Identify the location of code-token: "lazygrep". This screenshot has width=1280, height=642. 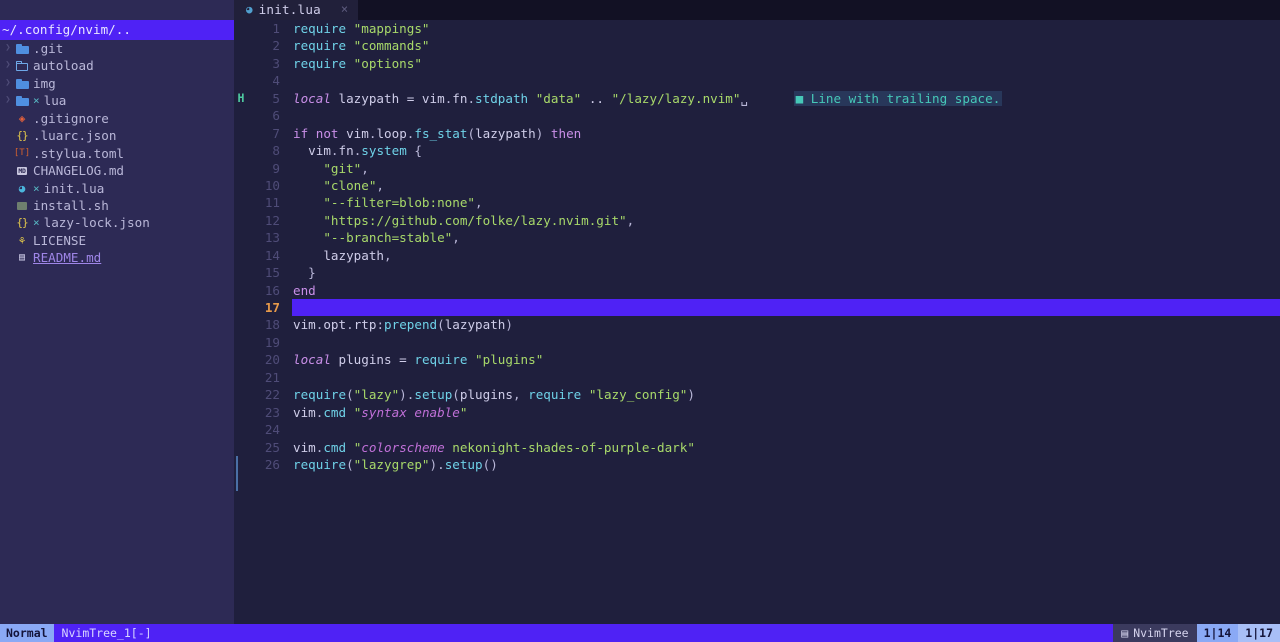
(391, 464).